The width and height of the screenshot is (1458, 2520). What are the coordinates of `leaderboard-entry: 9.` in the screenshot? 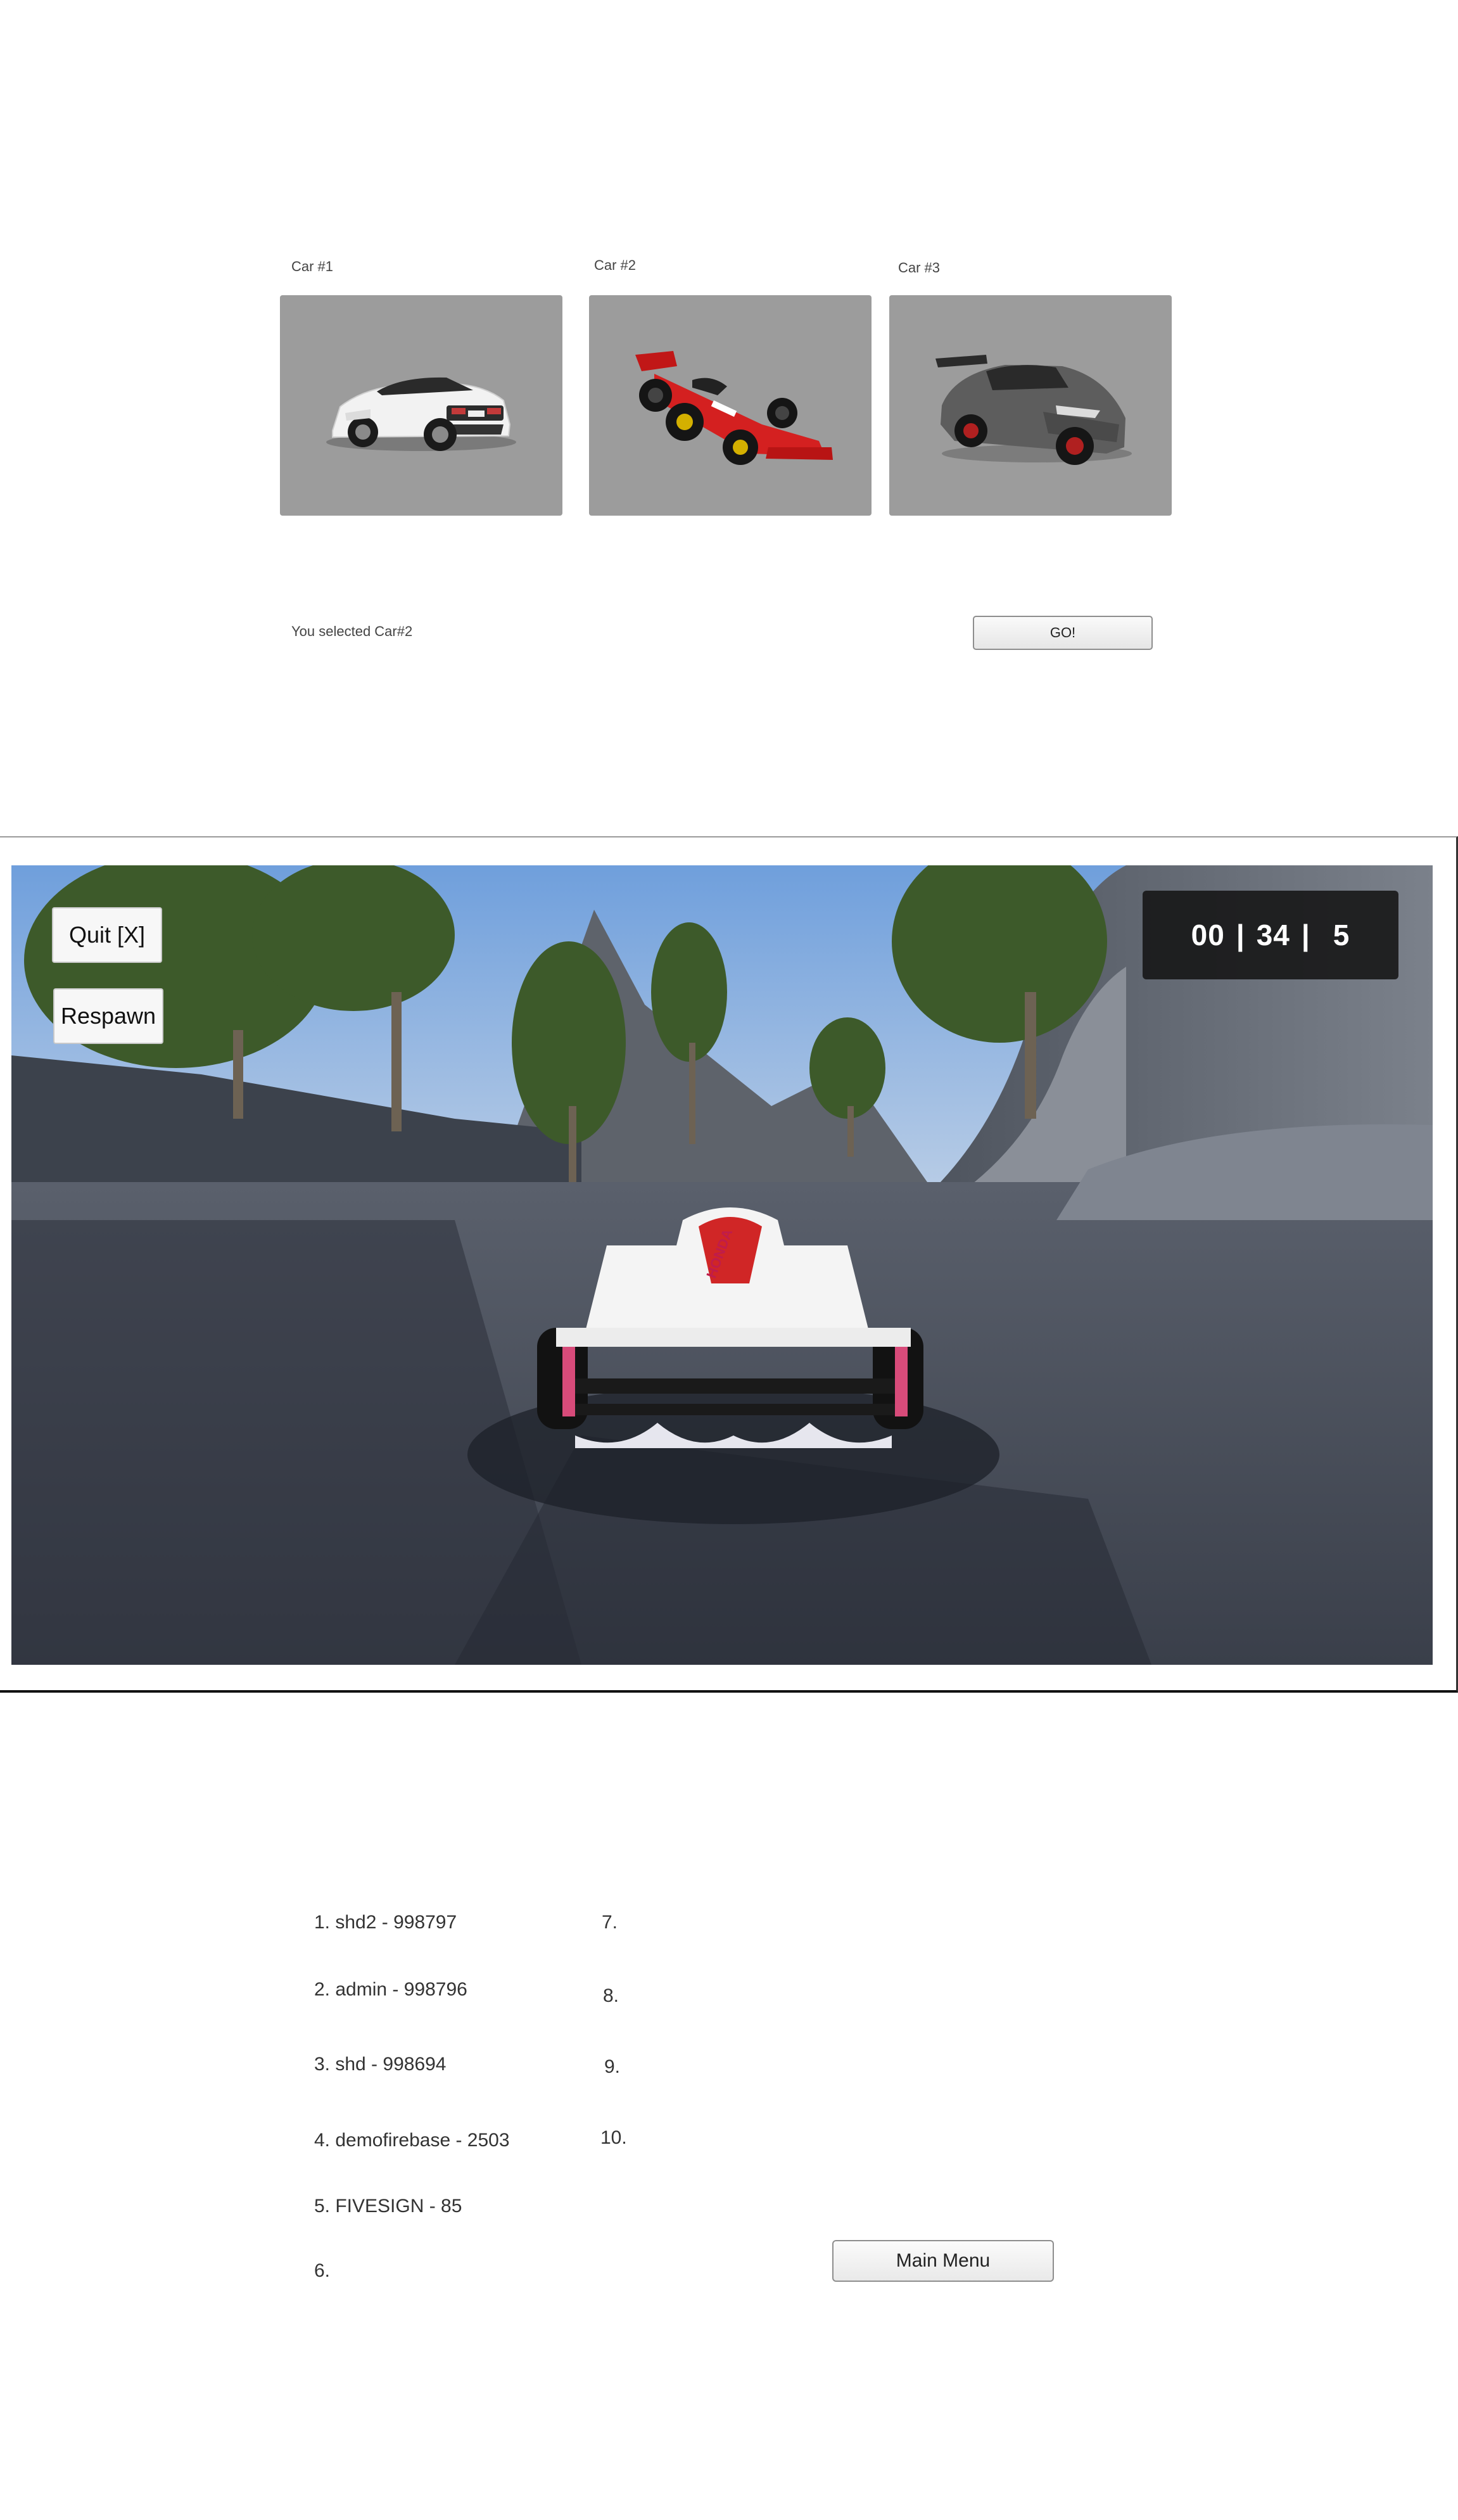 It's located at (612, 2066).